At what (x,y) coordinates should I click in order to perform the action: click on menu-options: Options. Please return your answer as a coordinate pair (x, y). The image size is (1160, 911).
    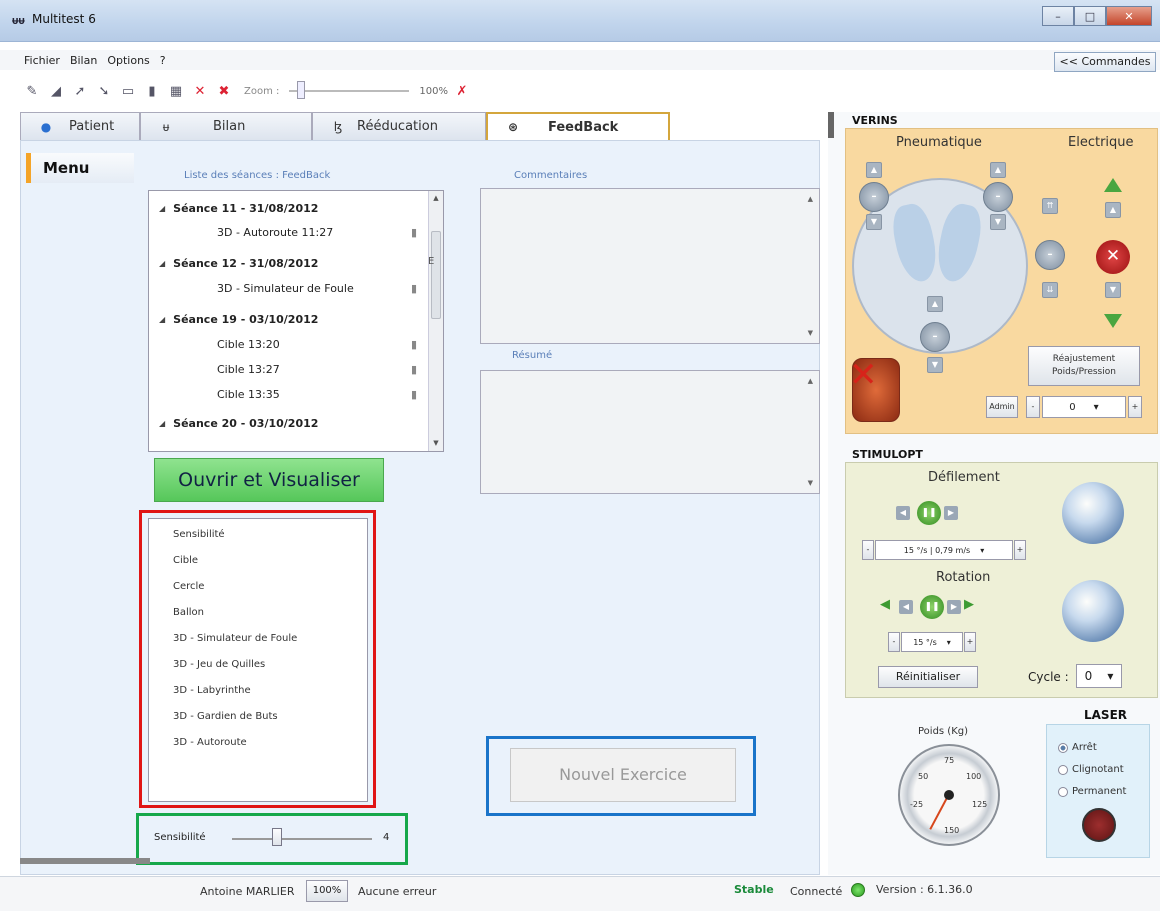
    Looking at the image, I should click on (128, 60).